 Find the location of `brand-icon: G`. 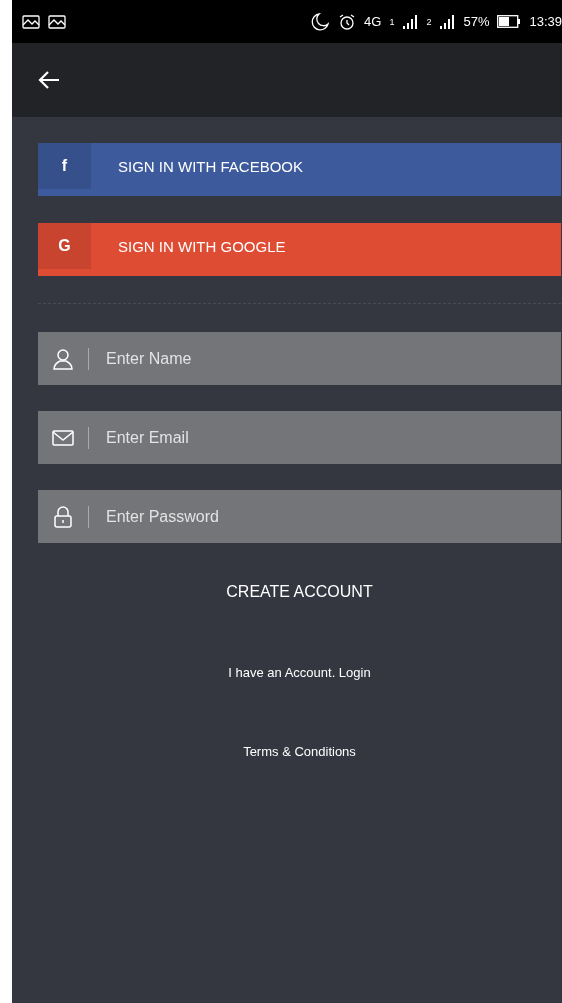

brand-icon: G is located at coordinates (64, 246).